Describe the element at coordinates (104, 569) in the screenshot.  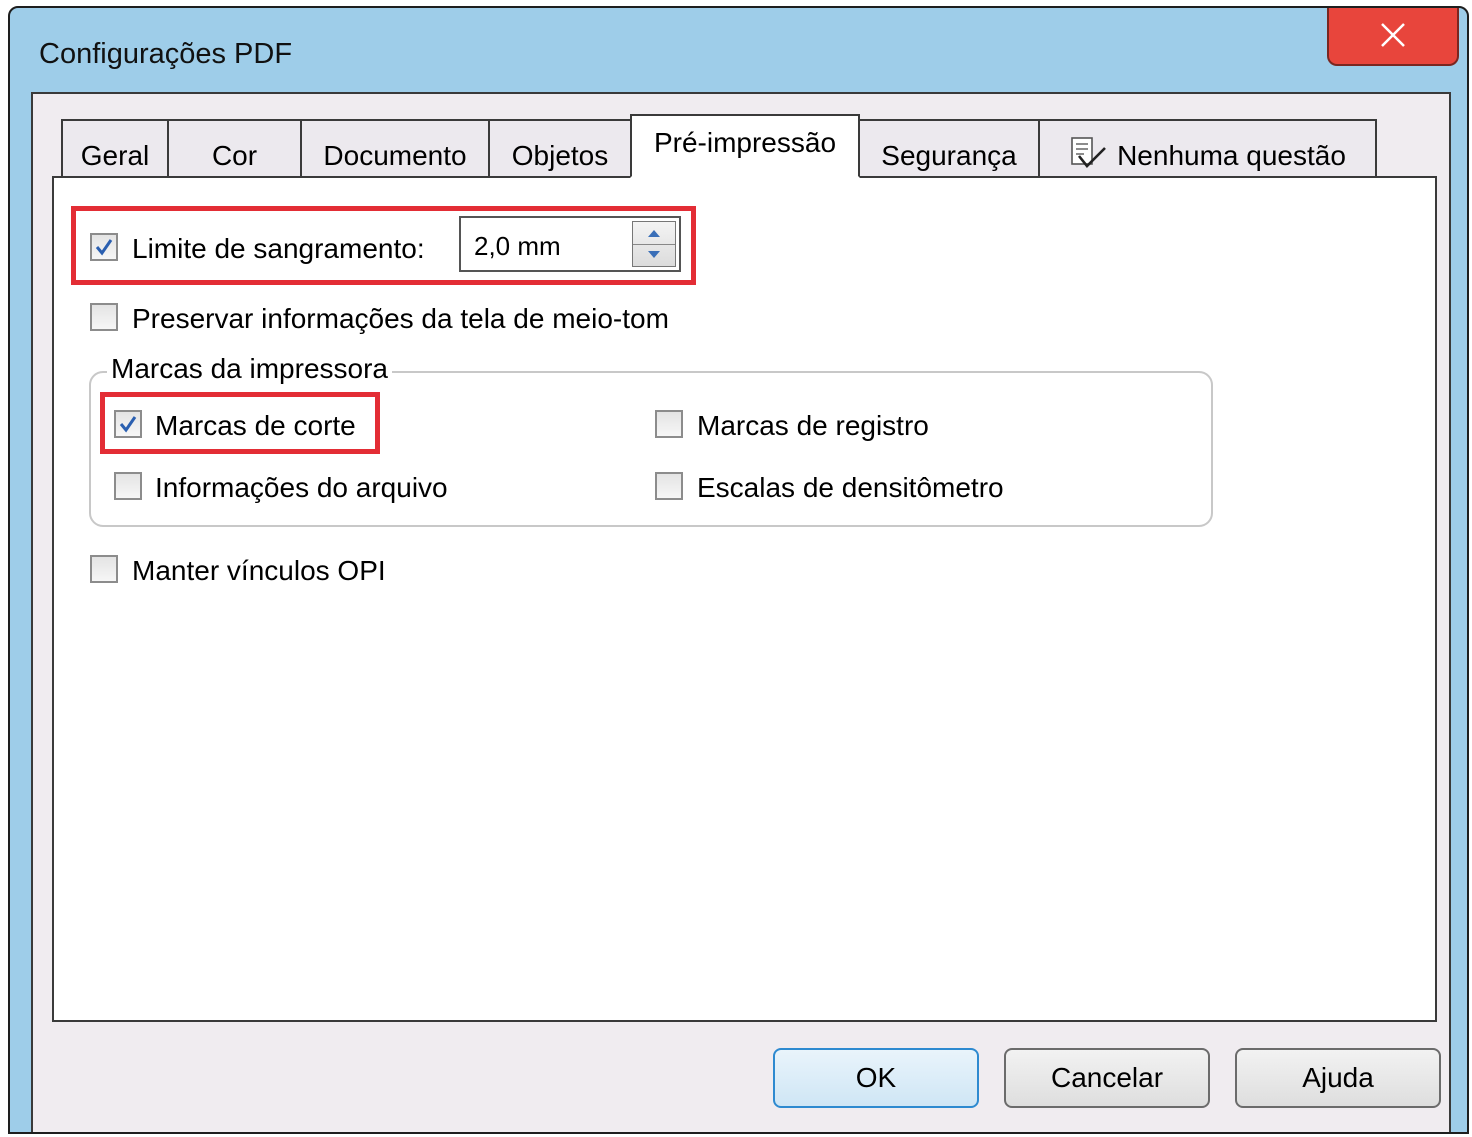
I see `opi-checkbox` at that location.